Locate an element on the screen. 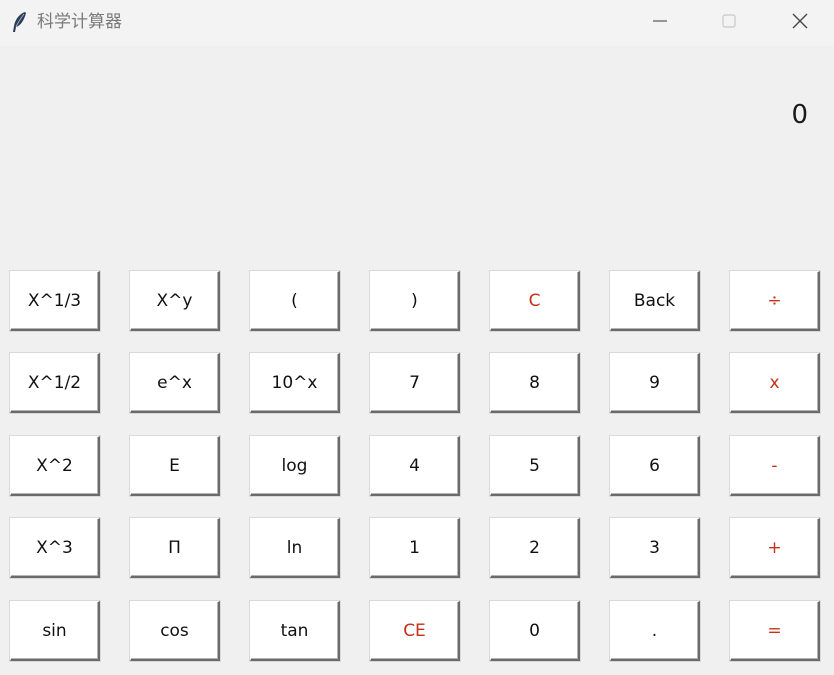 This screenshot has width=834, height=675. digit-8-button: 8 is located at coordinates (535, 383).